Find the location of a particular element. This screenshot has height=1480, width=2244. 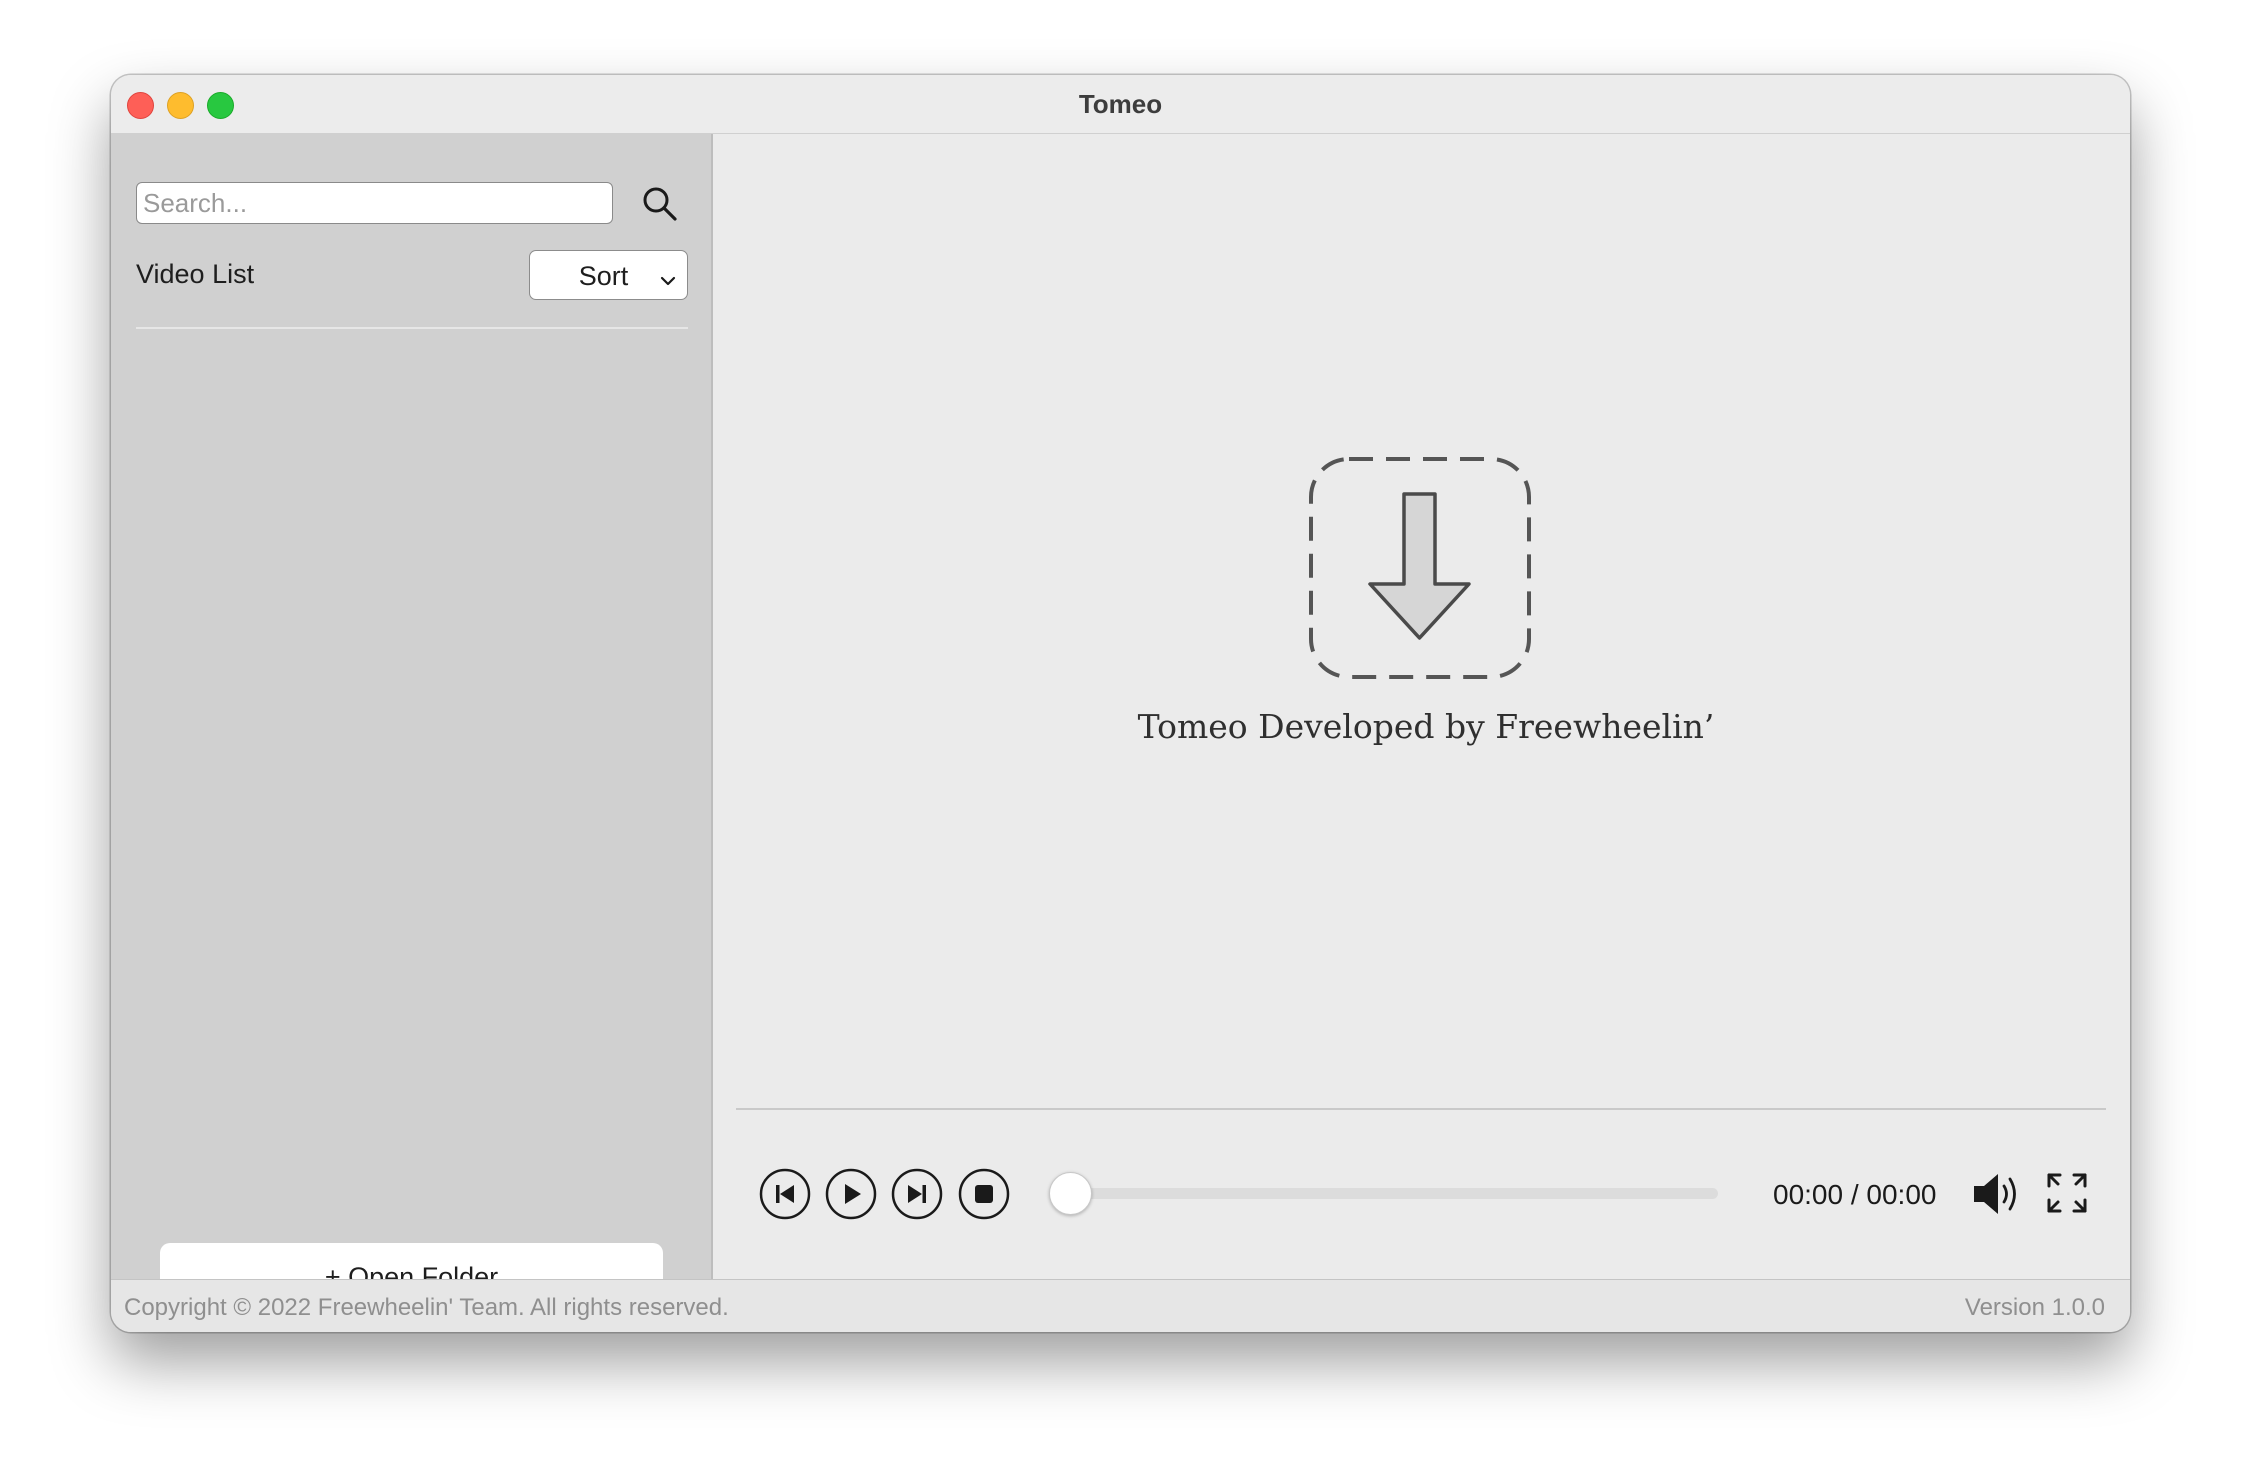

title-bar: Tomeo is located at coordinates (1120, 104).